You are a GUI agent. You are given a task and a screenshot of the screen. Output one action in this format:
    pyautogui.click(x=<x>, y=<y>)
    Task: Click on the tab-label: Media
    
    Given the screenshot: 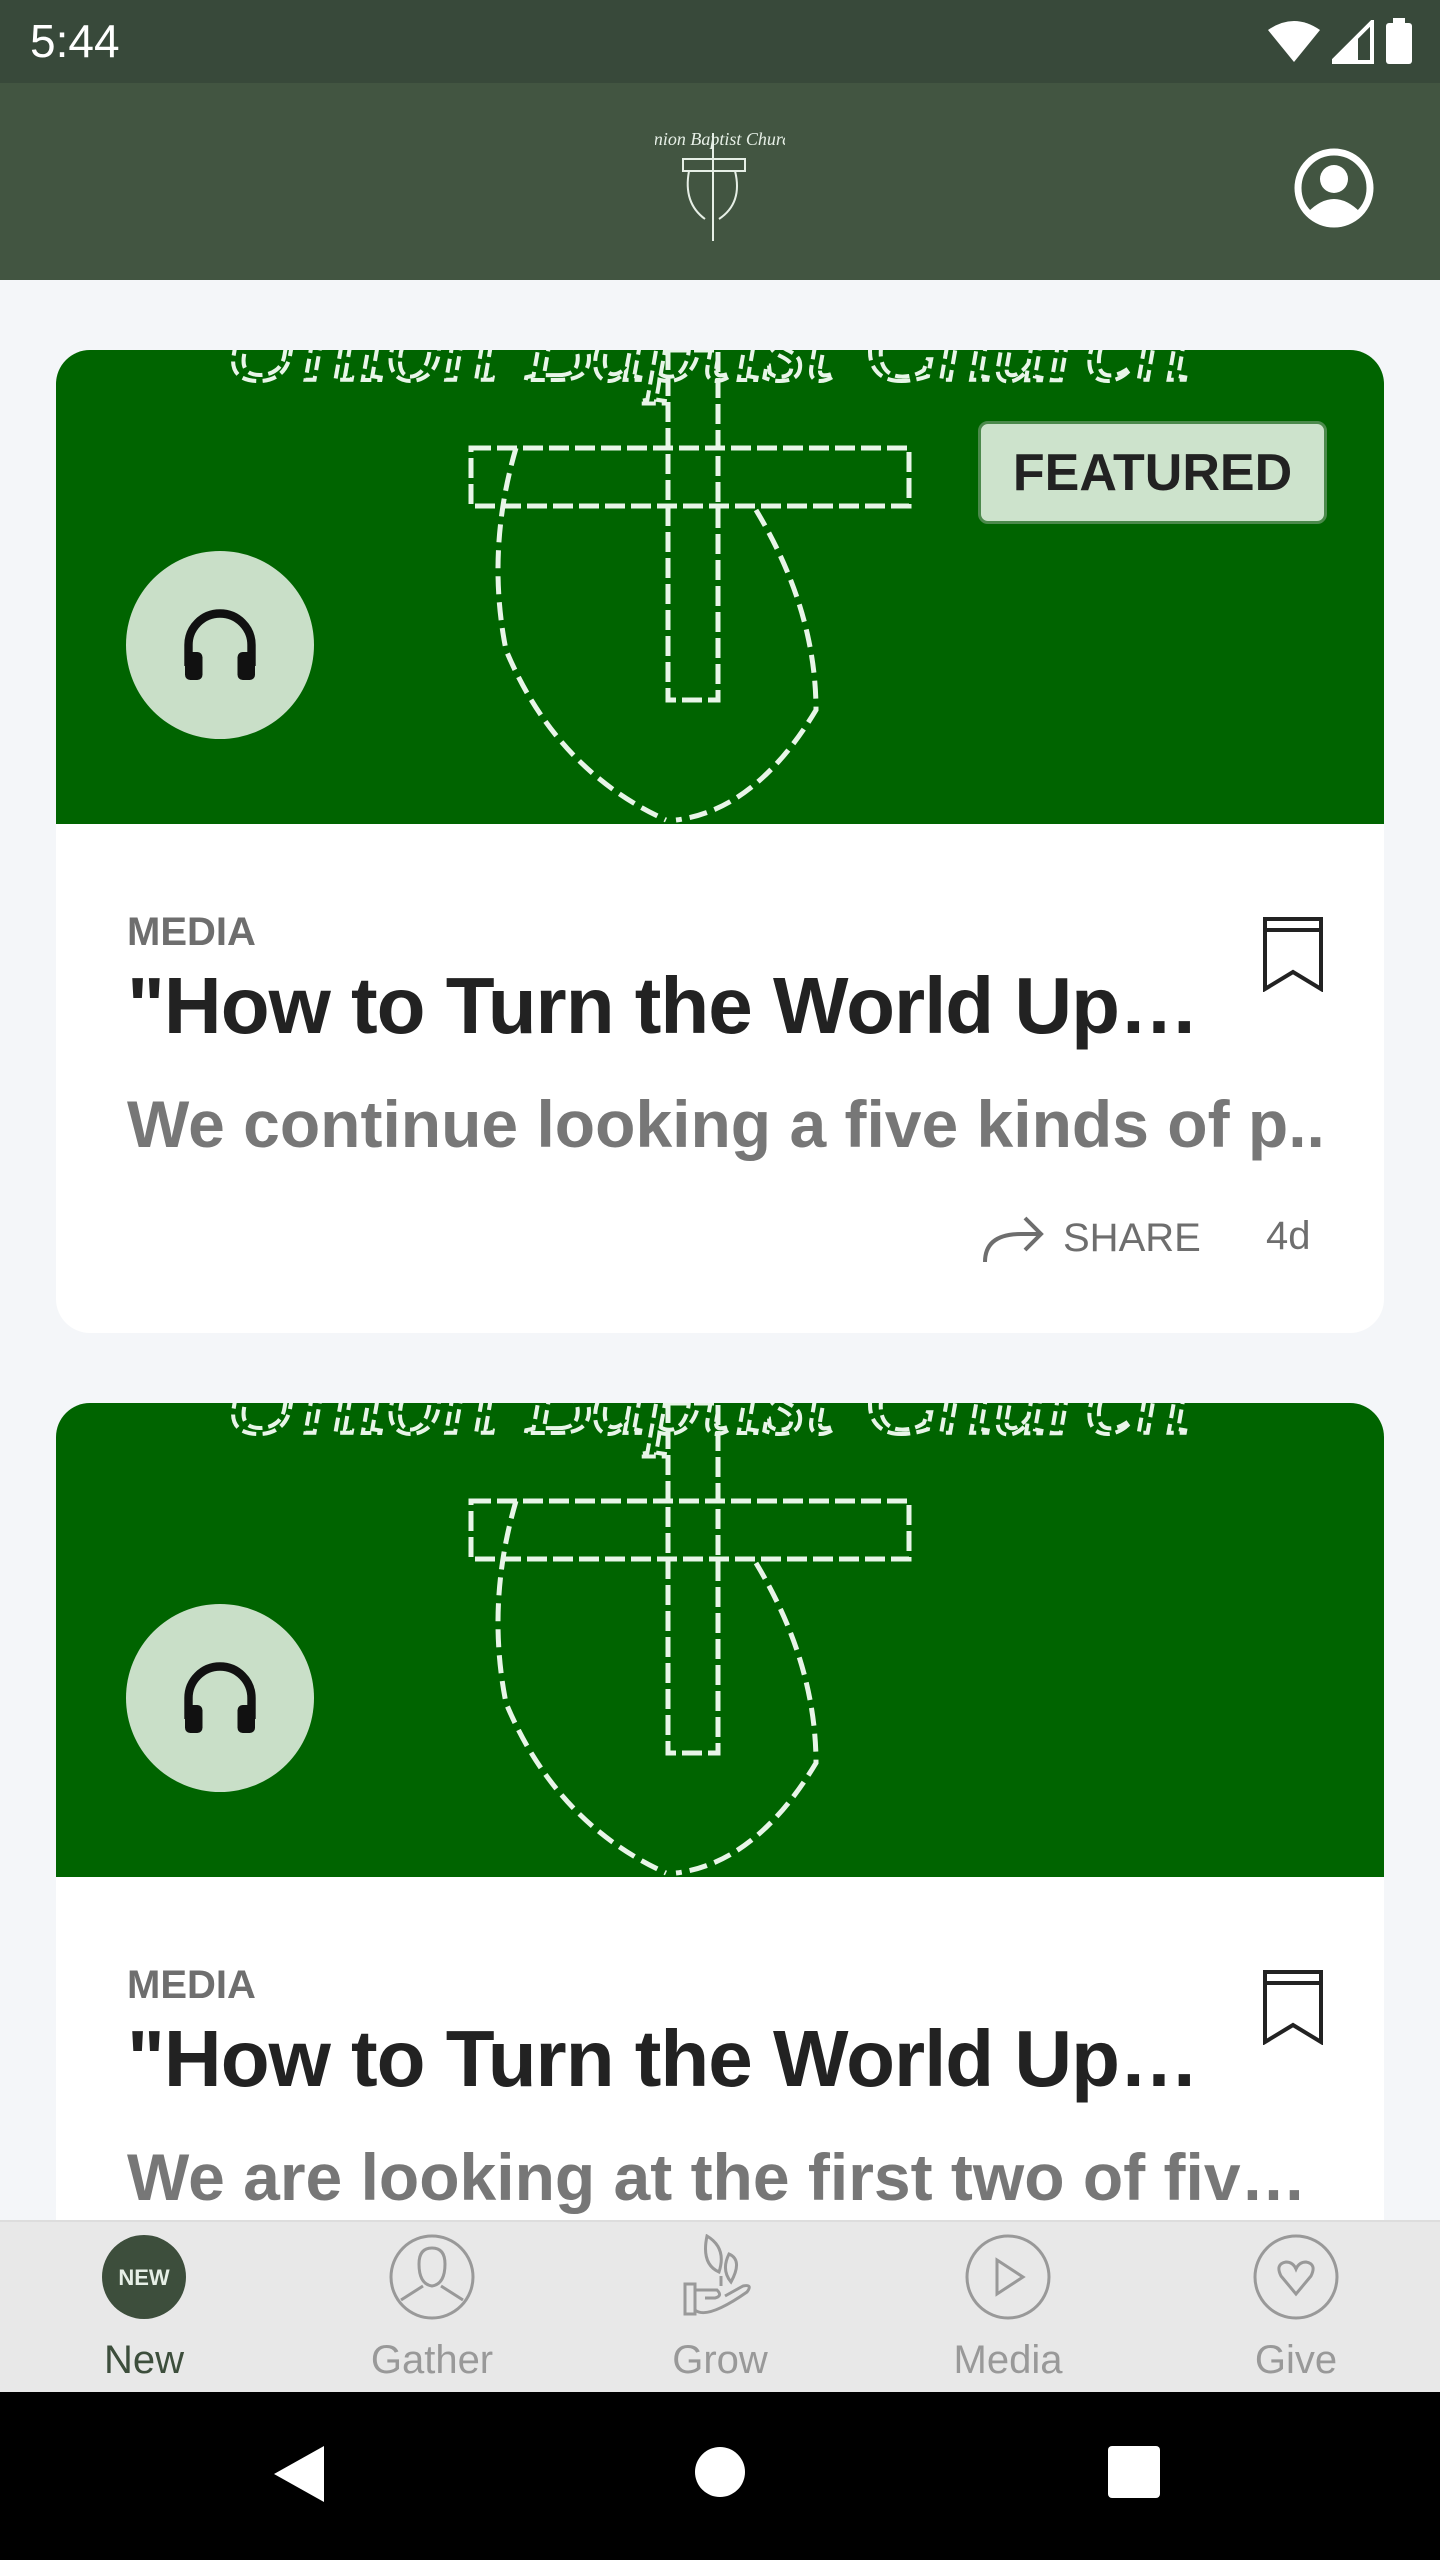 What is the action you would take?
    pyautogui.click(x=1008, y=2360)
    